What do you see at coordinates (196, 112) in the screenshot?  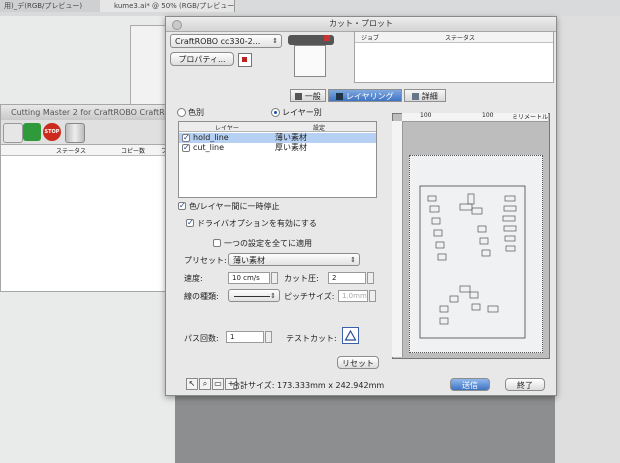 I see `radio-color-label: 色別` at bounding box center [196, 112].